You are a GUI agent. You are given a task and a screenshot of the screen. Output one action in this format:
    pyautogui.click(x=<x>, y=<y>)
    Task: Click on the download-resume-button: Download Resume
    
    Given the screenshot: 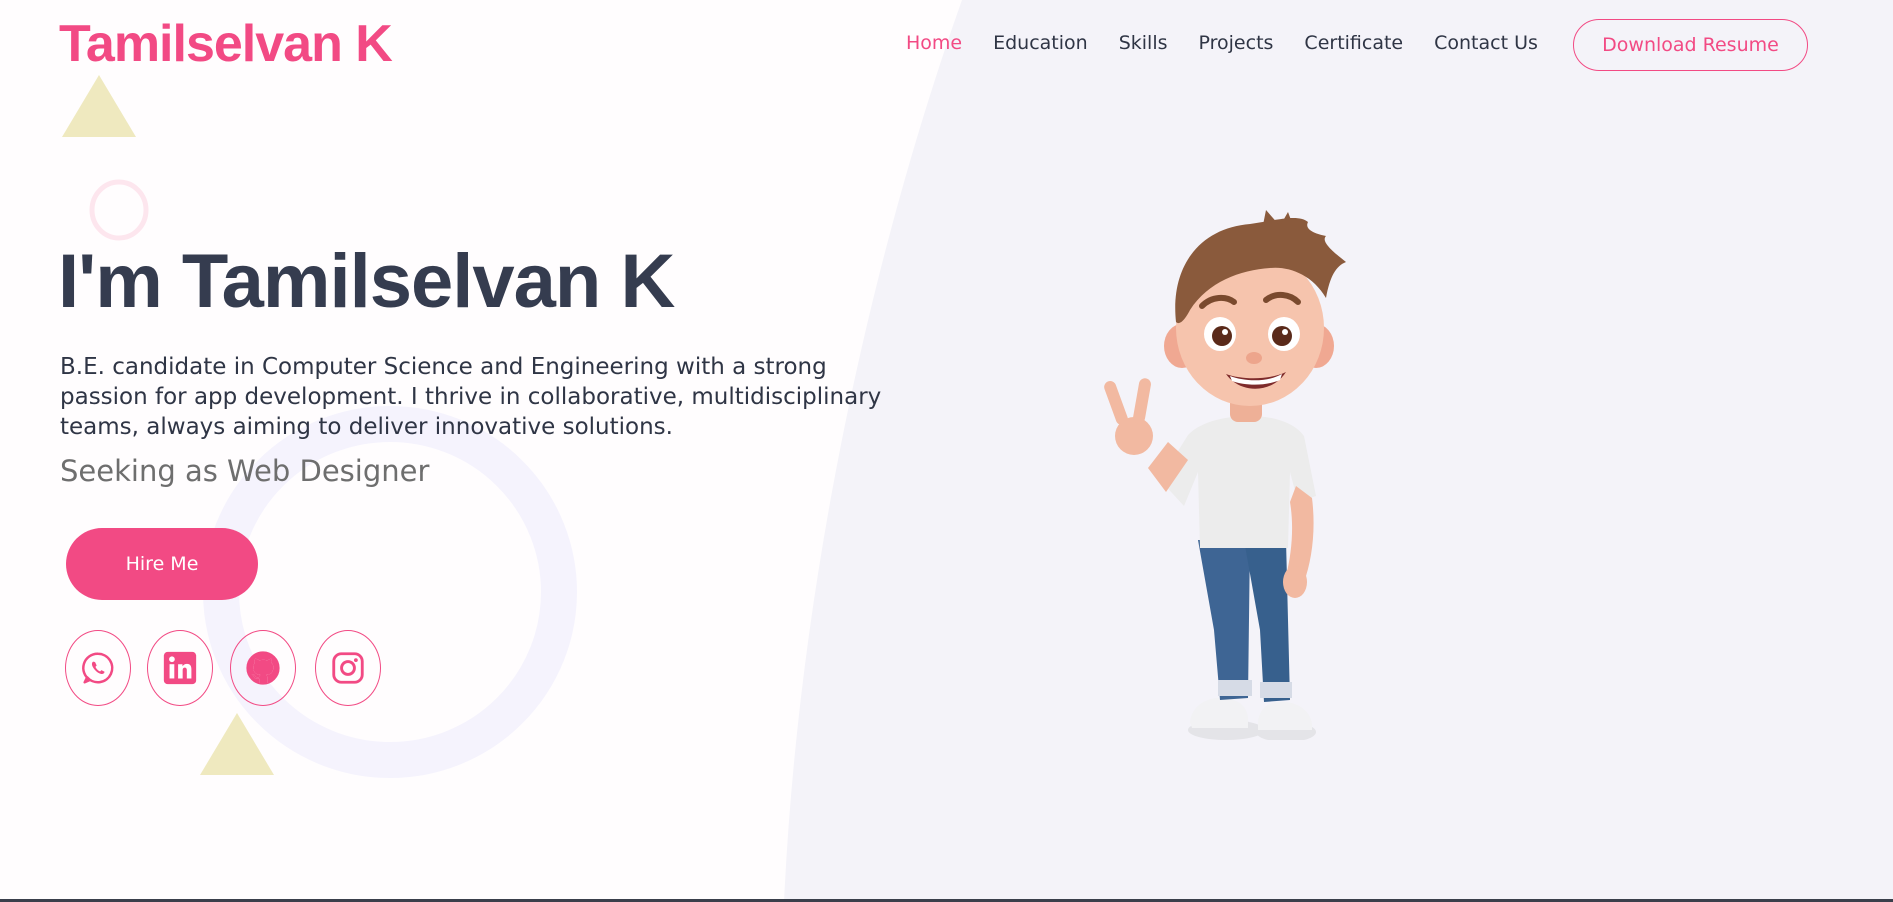 What is the action you would take?
    pyautogui.click(x=1690, y=45)
    